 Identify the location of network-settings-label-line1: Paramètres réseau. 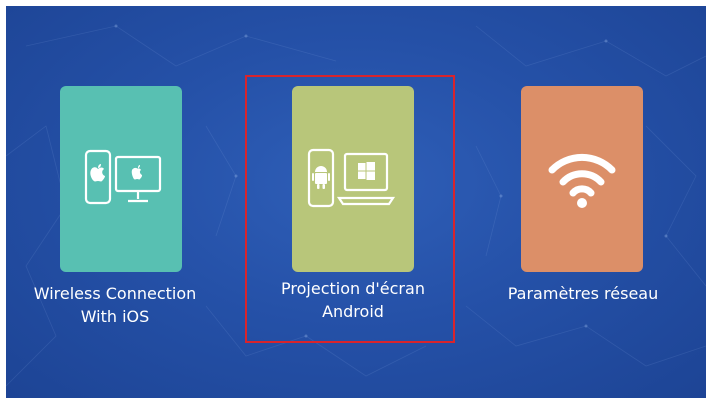
(583, 293).